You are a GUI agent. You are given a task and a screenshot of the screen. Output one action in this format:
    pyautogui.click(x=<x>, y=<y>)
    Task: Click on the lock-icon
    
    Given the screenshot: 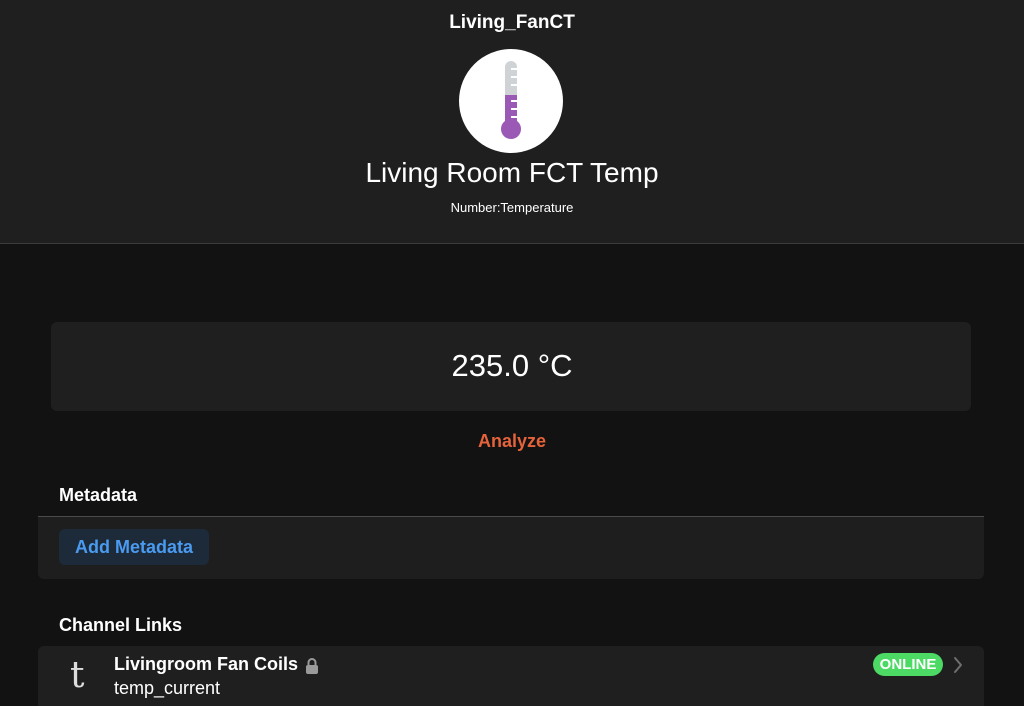 What is the action you would take?
    pyautogui.click(x=312, y=666)
    